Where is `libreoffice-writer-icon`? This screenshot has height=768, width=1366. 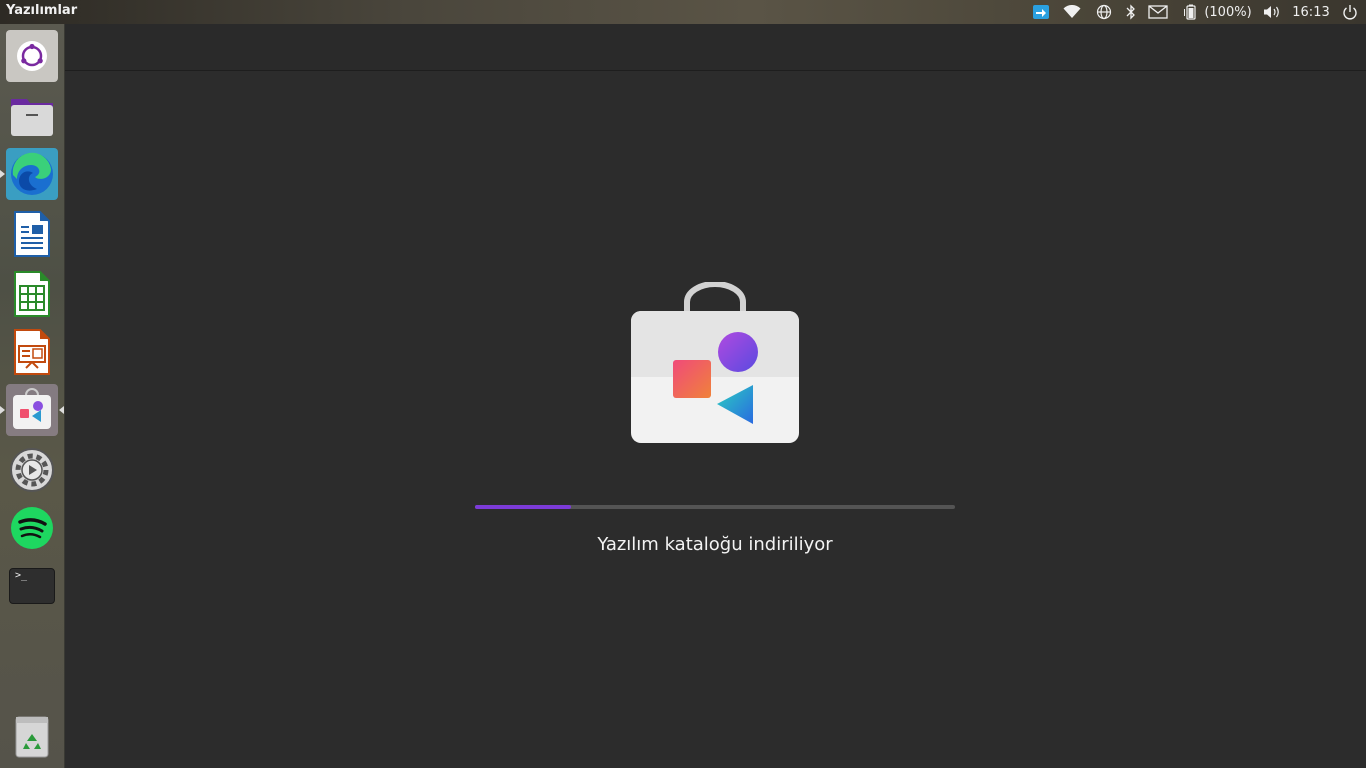 libreoffice-writer-icon is located at coordinates (32, 234).